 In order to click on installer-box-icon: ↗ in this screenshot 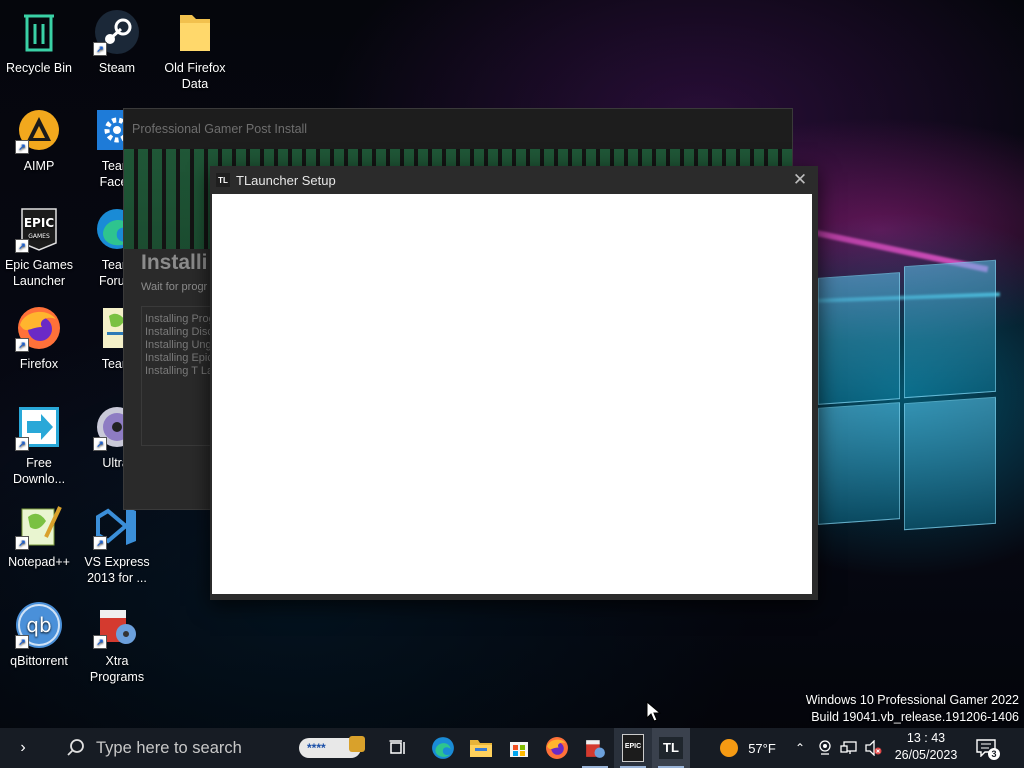, I will do `click(117, 625)`.